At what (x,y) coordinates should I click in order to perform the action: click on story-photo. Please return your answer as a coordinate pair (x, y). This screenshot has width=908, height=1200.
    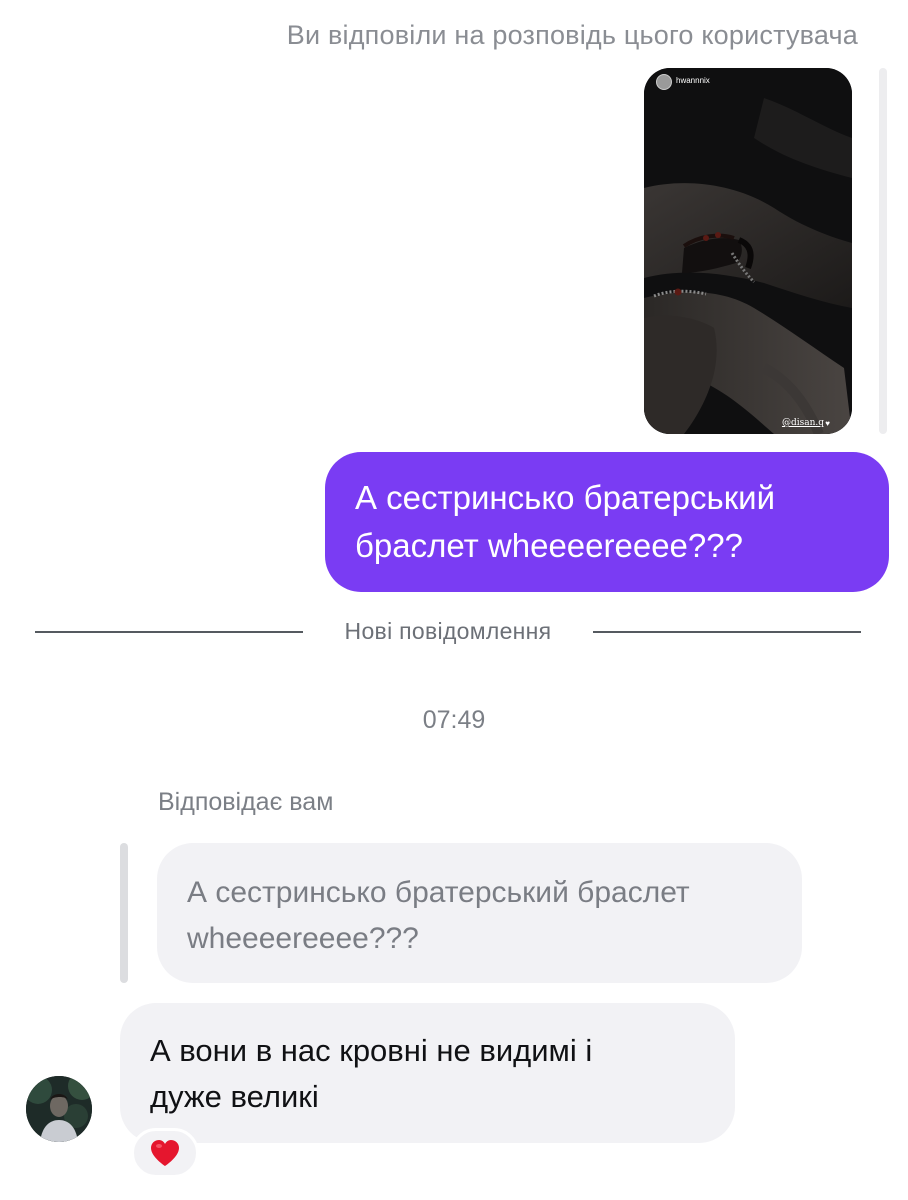
    Looking at the image, I should click on (748, 251).